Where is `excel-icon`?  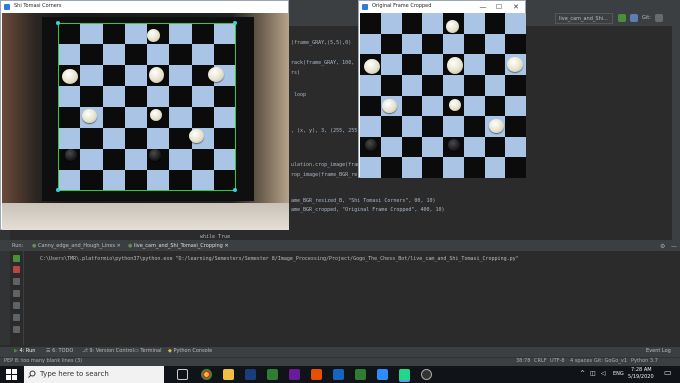 excel-icon is located at coordinates (360, 374).